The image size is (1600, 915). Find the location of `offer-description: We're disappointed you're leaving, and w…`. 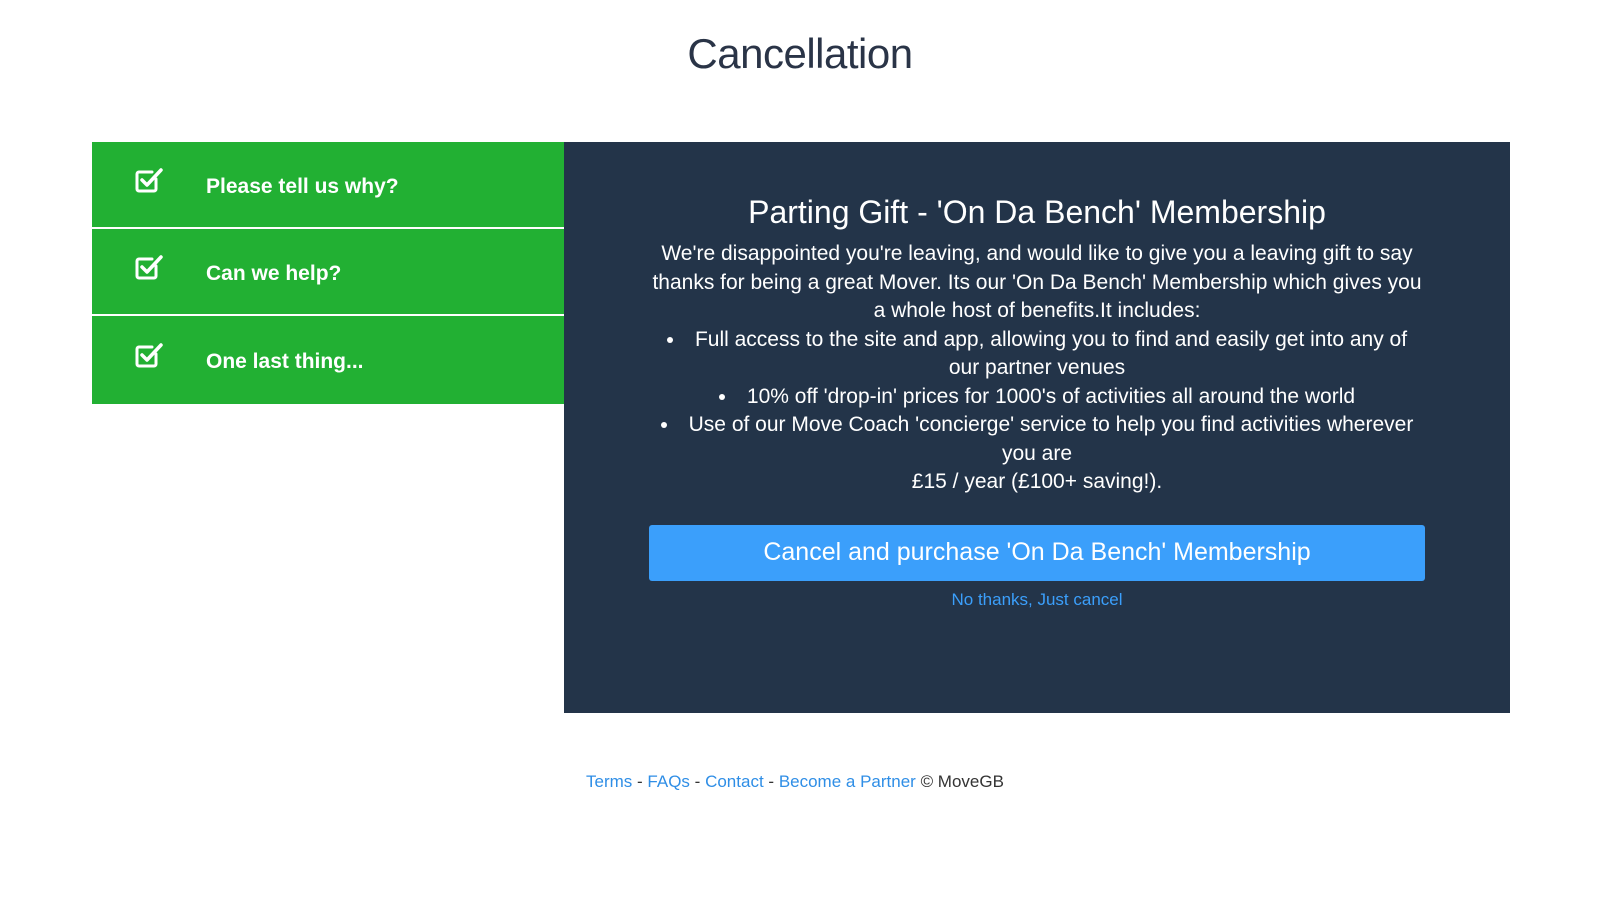

offer-description: We're disappointed you're leaving, and w… is located at coordinates (1037, 282).